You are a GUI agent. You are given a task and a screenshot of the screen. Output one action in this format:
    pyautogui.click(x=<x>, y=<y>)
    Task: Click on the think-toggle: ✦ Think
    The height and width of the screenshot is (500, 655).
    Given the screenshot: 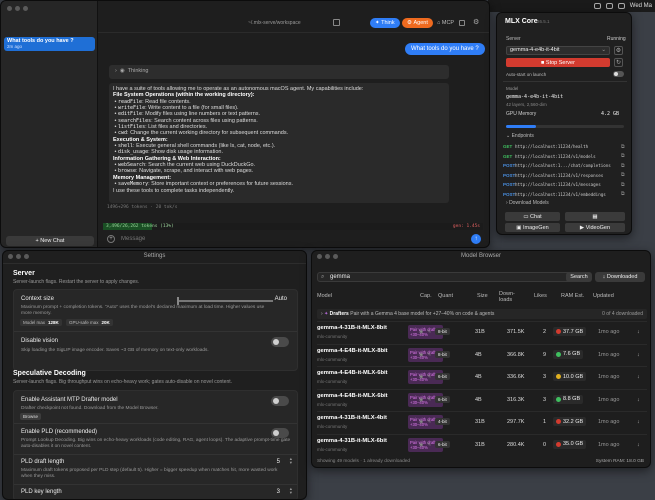 What is the action you would take?
    pyautogui.click(x=385, y=23)
    